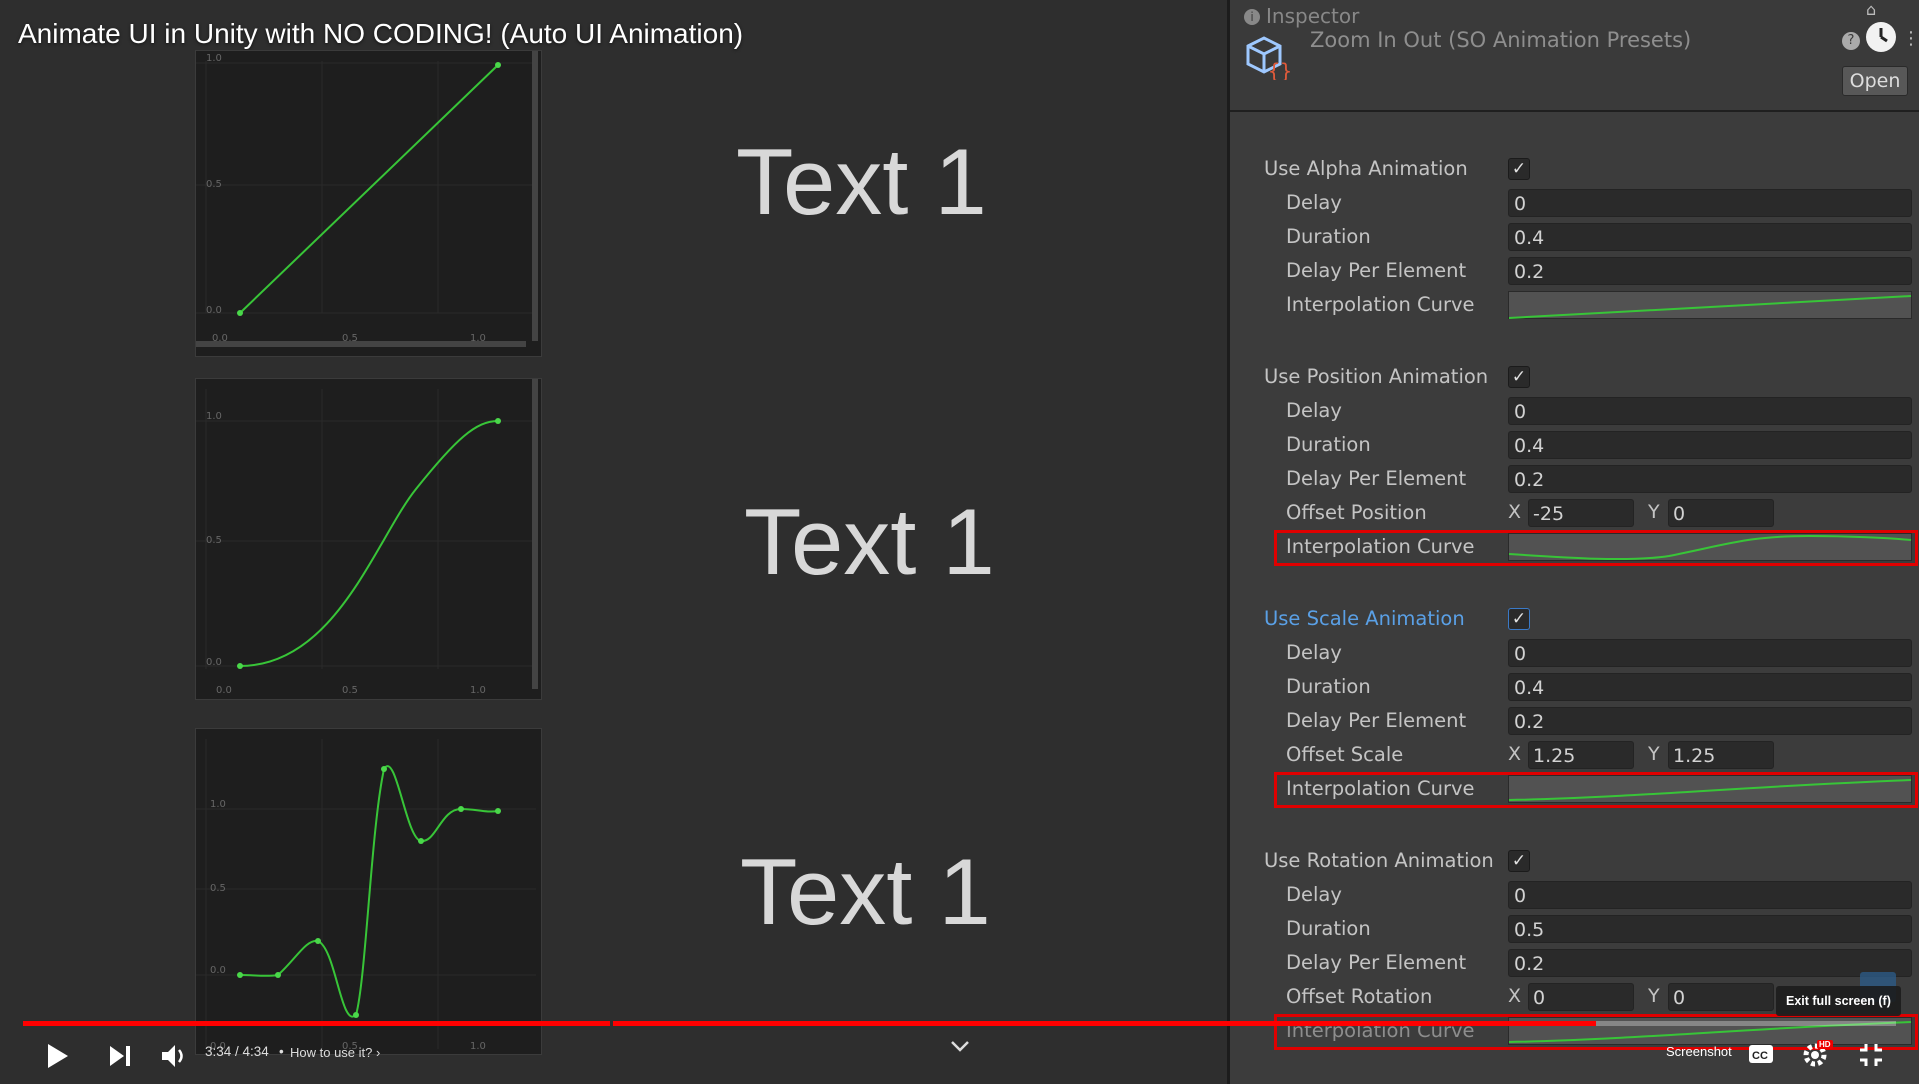  What do you see at coordinates (1875, 81) in the screenshot?
I see `open-button: Open` at bounding box center [1875, 81].